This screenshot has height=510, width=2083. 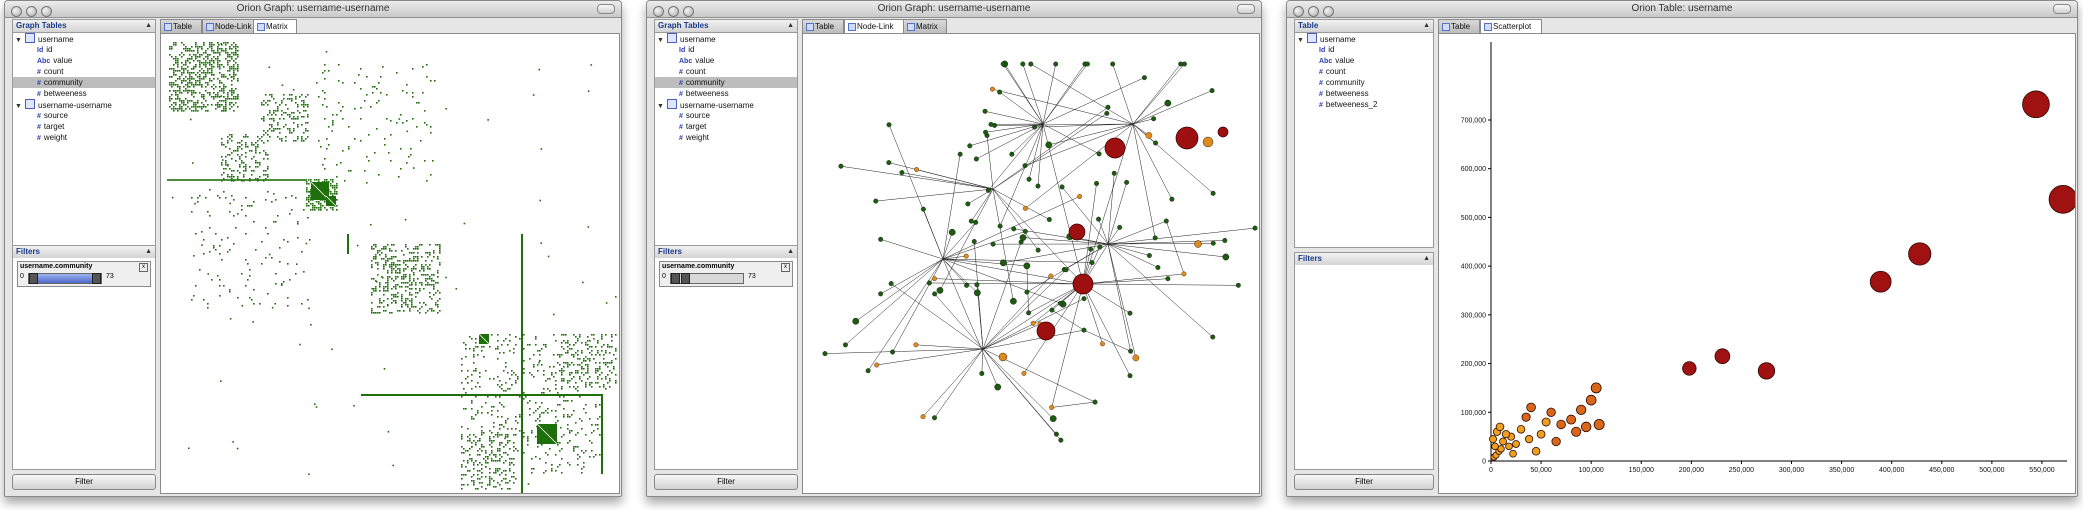 I want to click on tab-scatterplot: Scatterplot, so click(x=1511, y=26).